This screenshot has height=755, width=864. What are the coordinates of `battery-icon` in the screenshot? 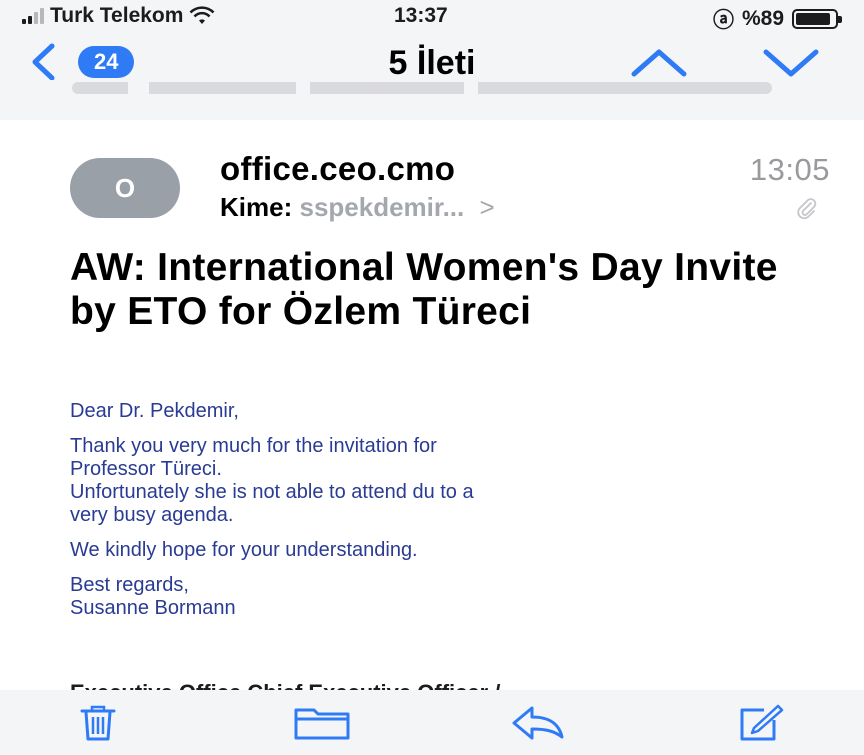 It's located at (817, 19).